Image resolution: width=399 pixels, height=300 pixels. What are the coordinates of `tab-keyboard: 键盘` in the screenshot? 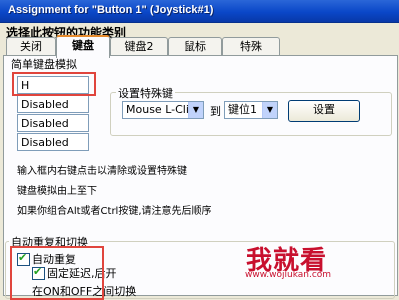 It's located at (83, 46).